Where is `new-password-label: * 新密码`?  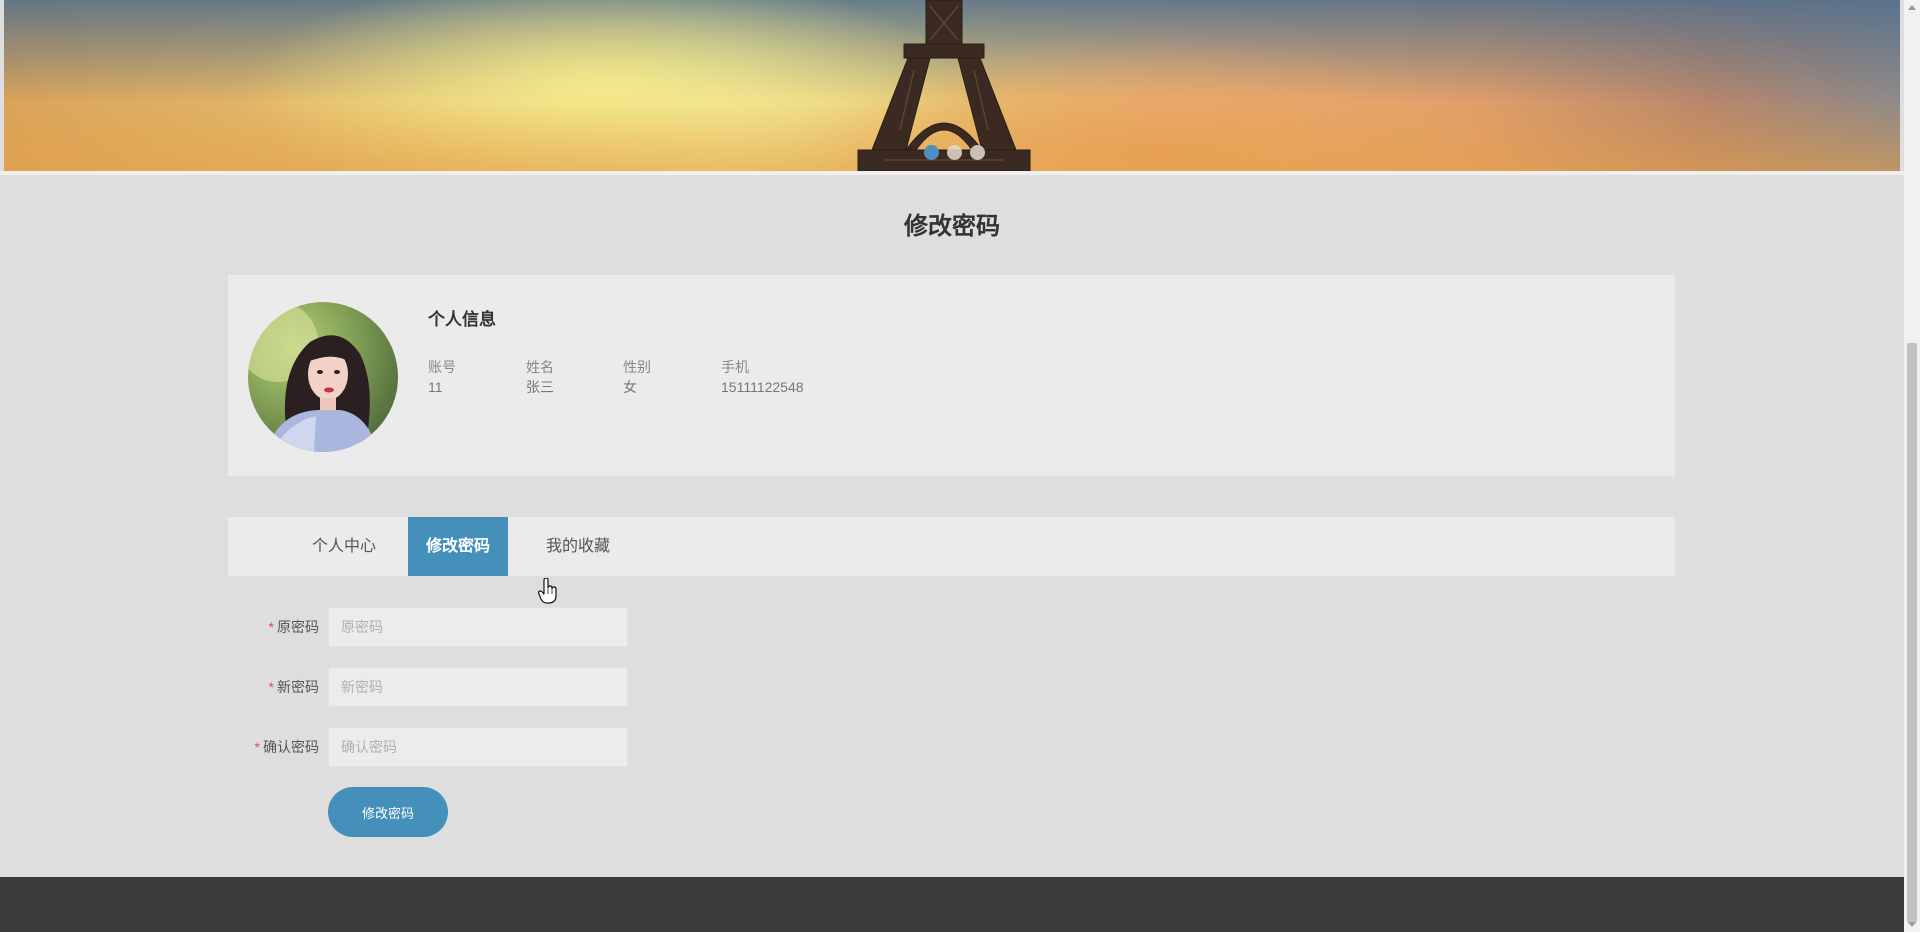 new-password-label: * 新密码 is located at coordinates (294, 687).